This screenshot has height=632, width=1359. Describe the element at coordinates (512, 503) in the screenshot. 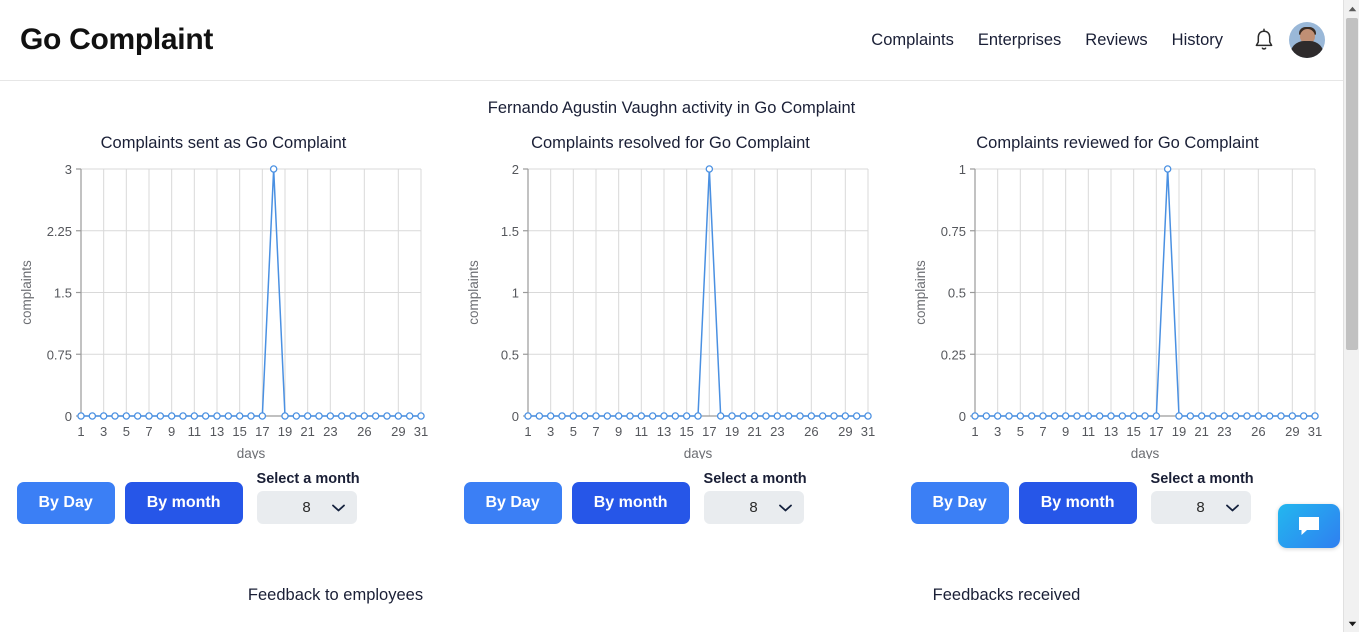

I see `by-day-button-resolved: By Day` at that location.